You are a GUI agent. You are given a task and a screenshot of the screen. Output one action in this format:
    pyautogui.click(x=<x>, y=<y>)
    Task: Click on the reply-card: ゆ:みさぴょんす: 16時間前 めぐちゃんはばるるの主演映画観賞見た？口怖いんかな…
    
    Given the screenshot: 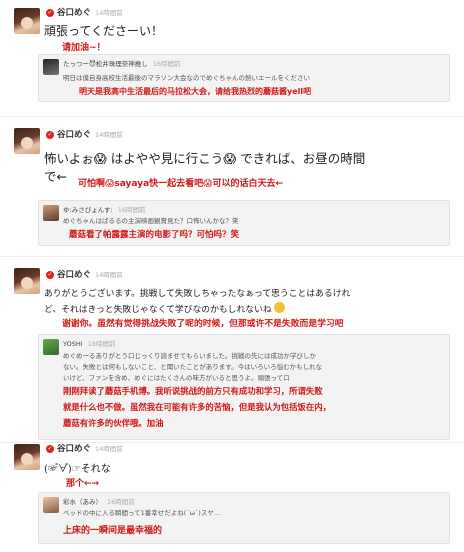 What is the action you would take?
    pyautogui.click(x=244, y=223)
    